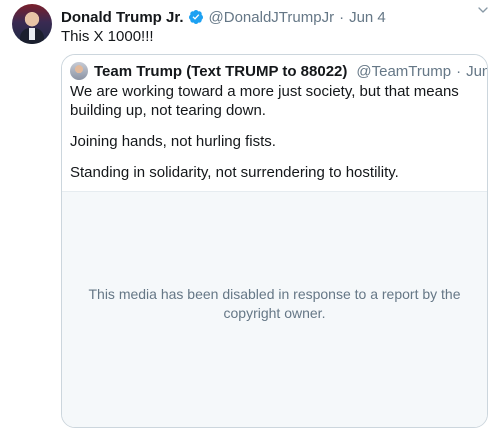  I want to click on chevron-down-icon, so click(483, 10).